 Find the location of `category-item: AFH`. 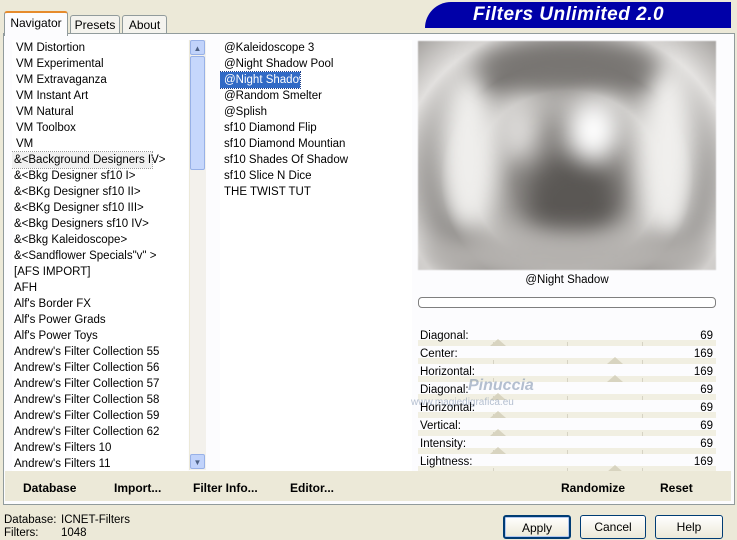

category-item: AFH is located at coordinates (100, 288).